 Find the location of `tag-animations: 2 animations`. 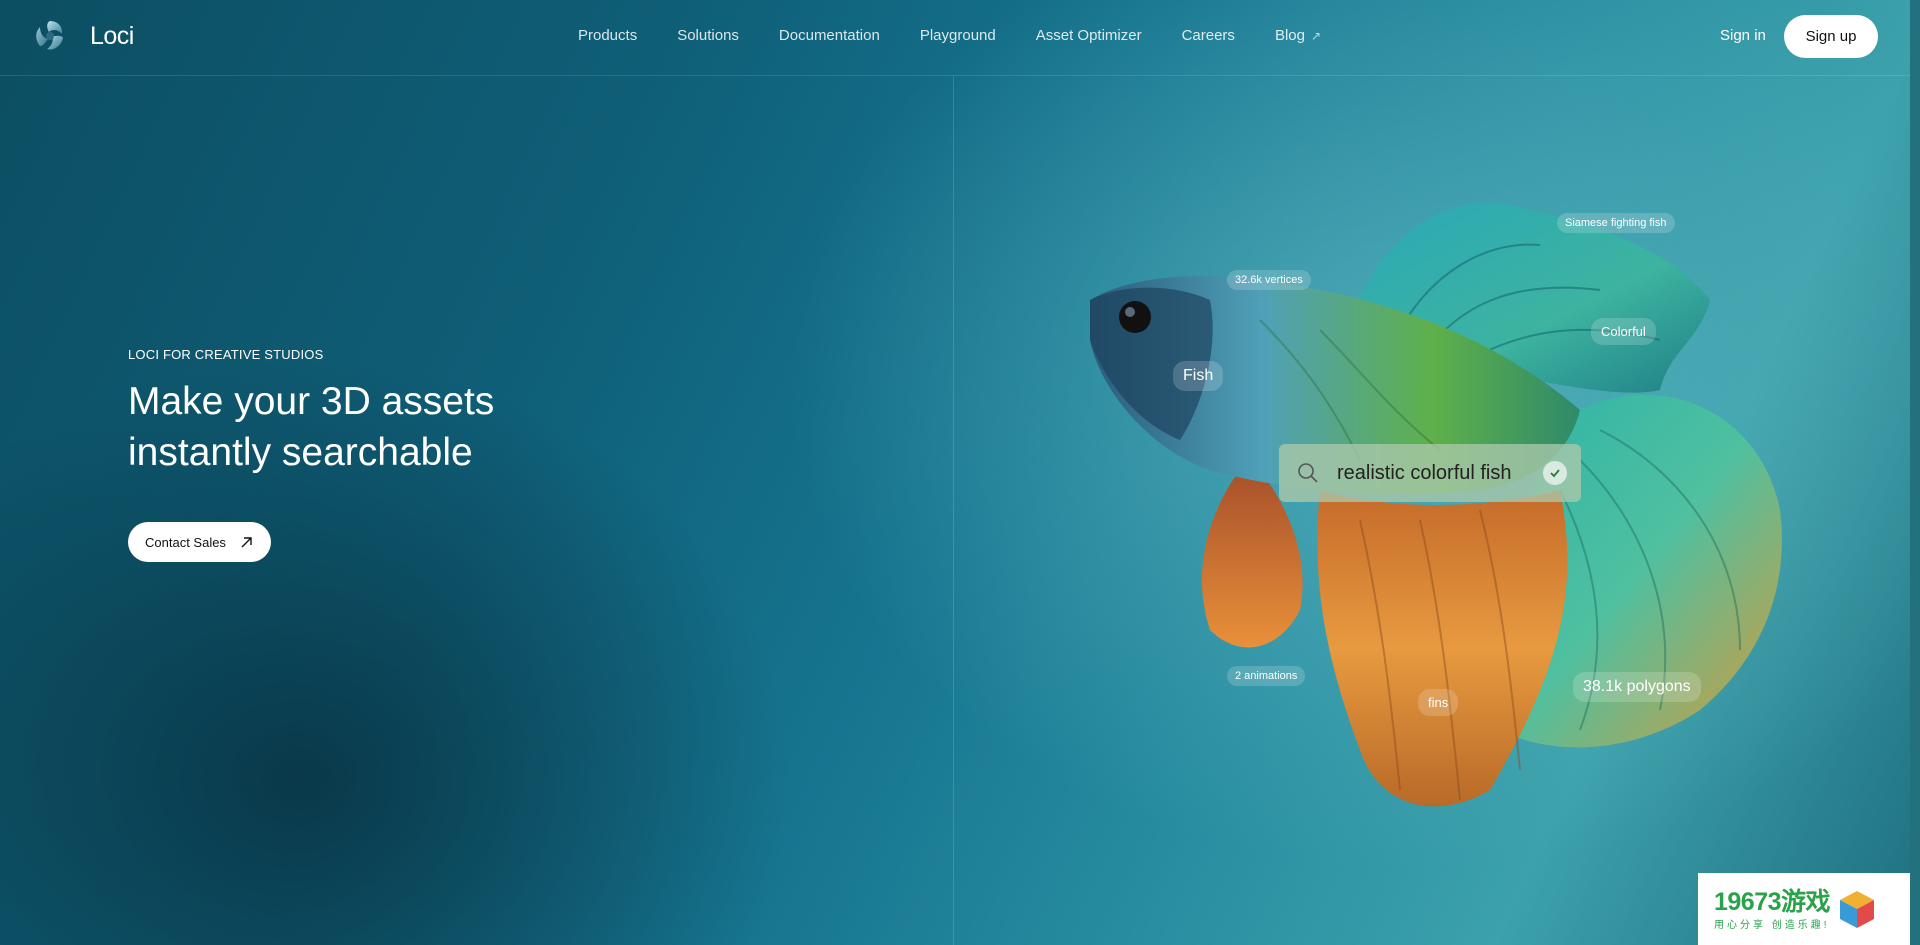

tag-animations: 2 animations is located at coordinates (1266, 676).